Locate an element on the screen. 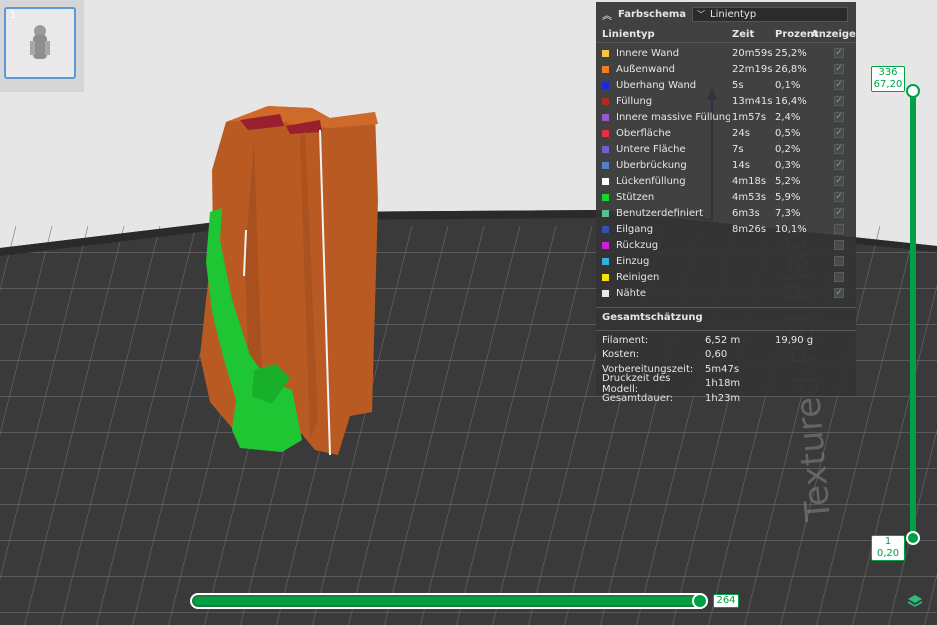 This screenshot has width=937, height=625. legend-row: Innere massive Füllung 1m57s 2,4% ✓ is located at coordinates (726, 117).